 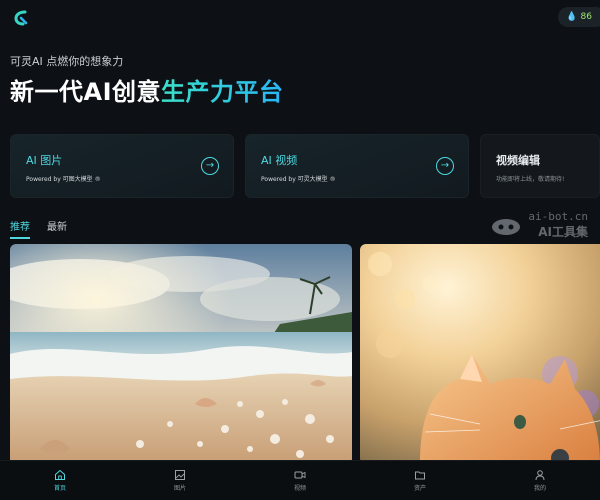 I want to click on nav-label: 视频, so click(x=299, y=488).